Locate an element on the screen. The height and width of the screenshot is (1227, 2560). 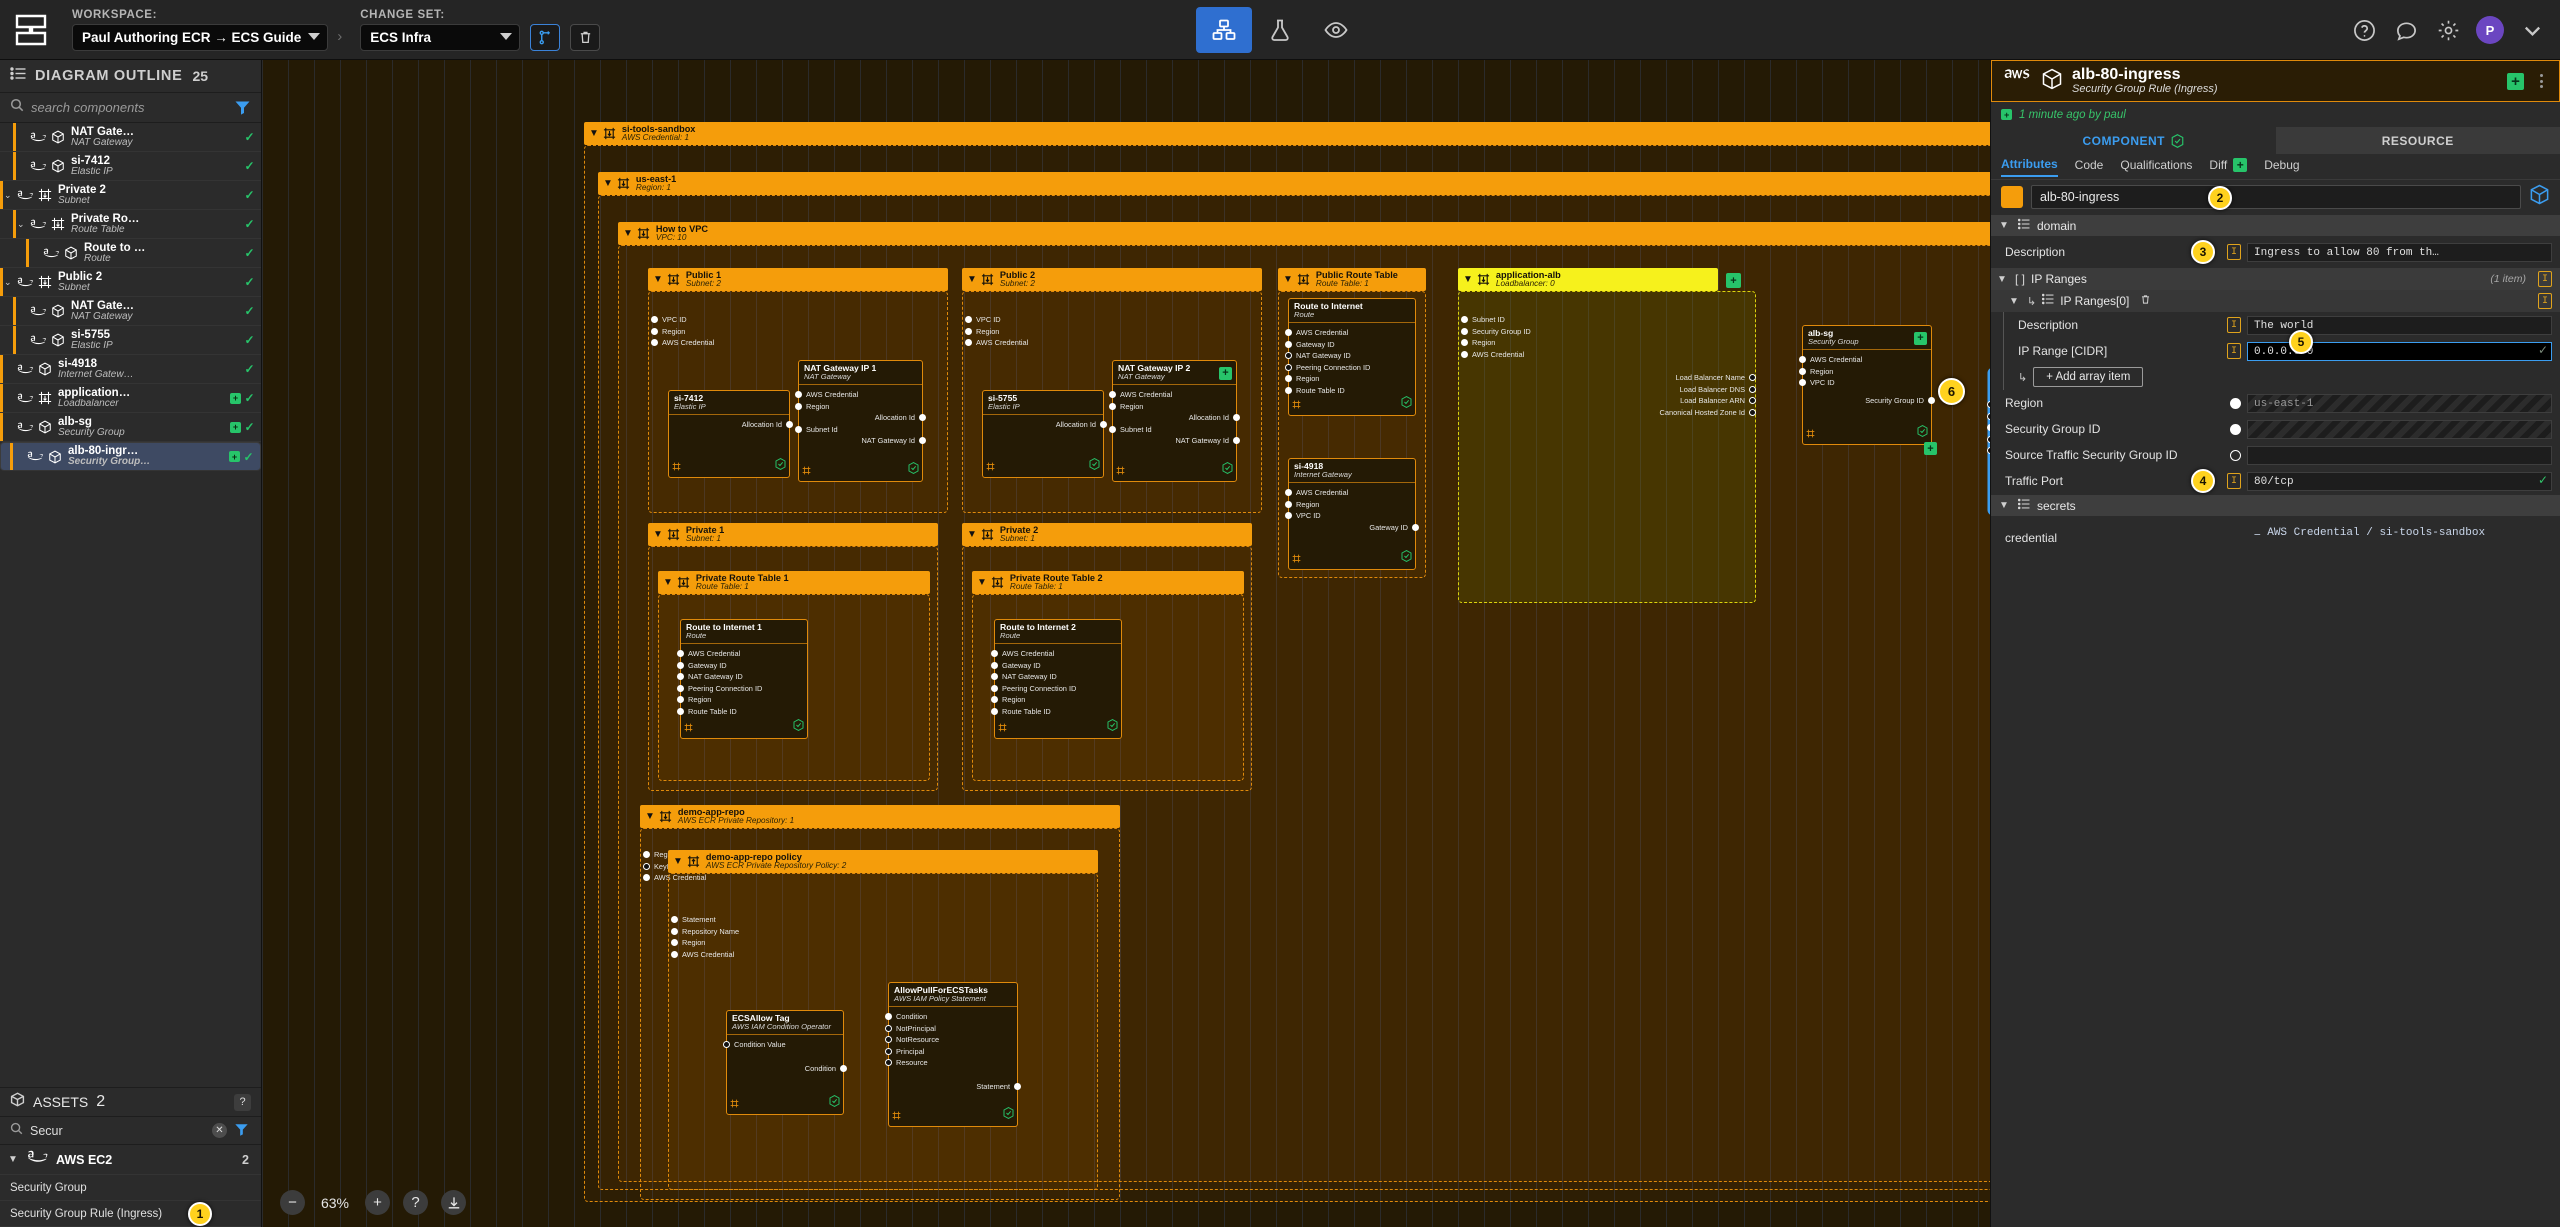
tab-diagram is located at coordinates (1224, 30).